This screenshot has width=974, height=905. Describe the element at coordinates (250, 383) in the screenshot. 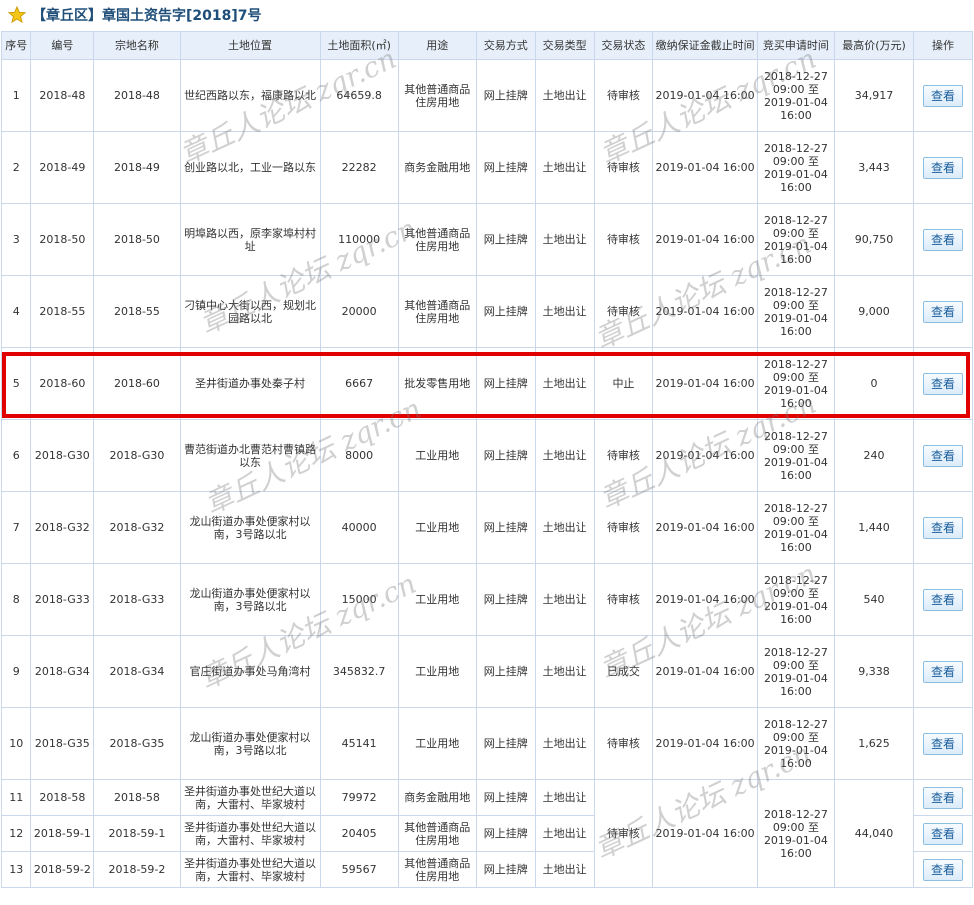

I see `row-location: 圣井街道办事处秦子村` at that location.